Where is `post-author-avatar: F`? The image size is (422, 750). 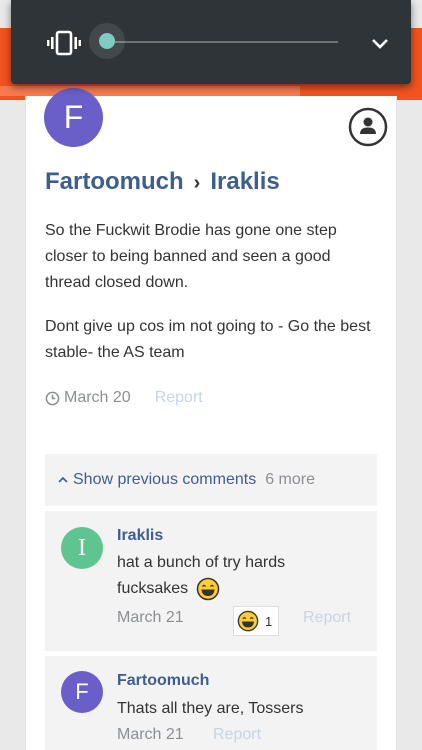
post-author-avatar: F is located at coordinates (73, 117).